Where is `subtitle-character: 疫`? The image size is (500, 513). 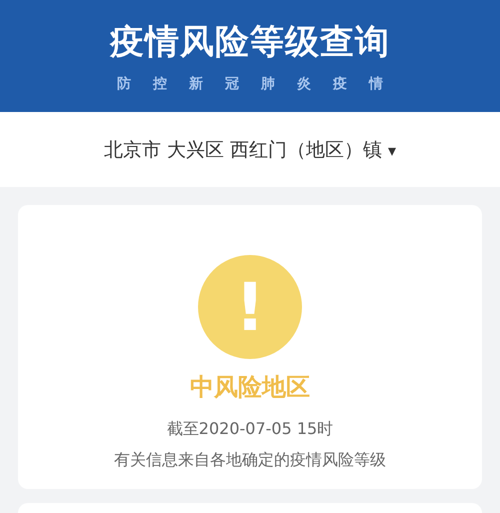 subtitle-character: 疫 is located at coordinates (340, 84).